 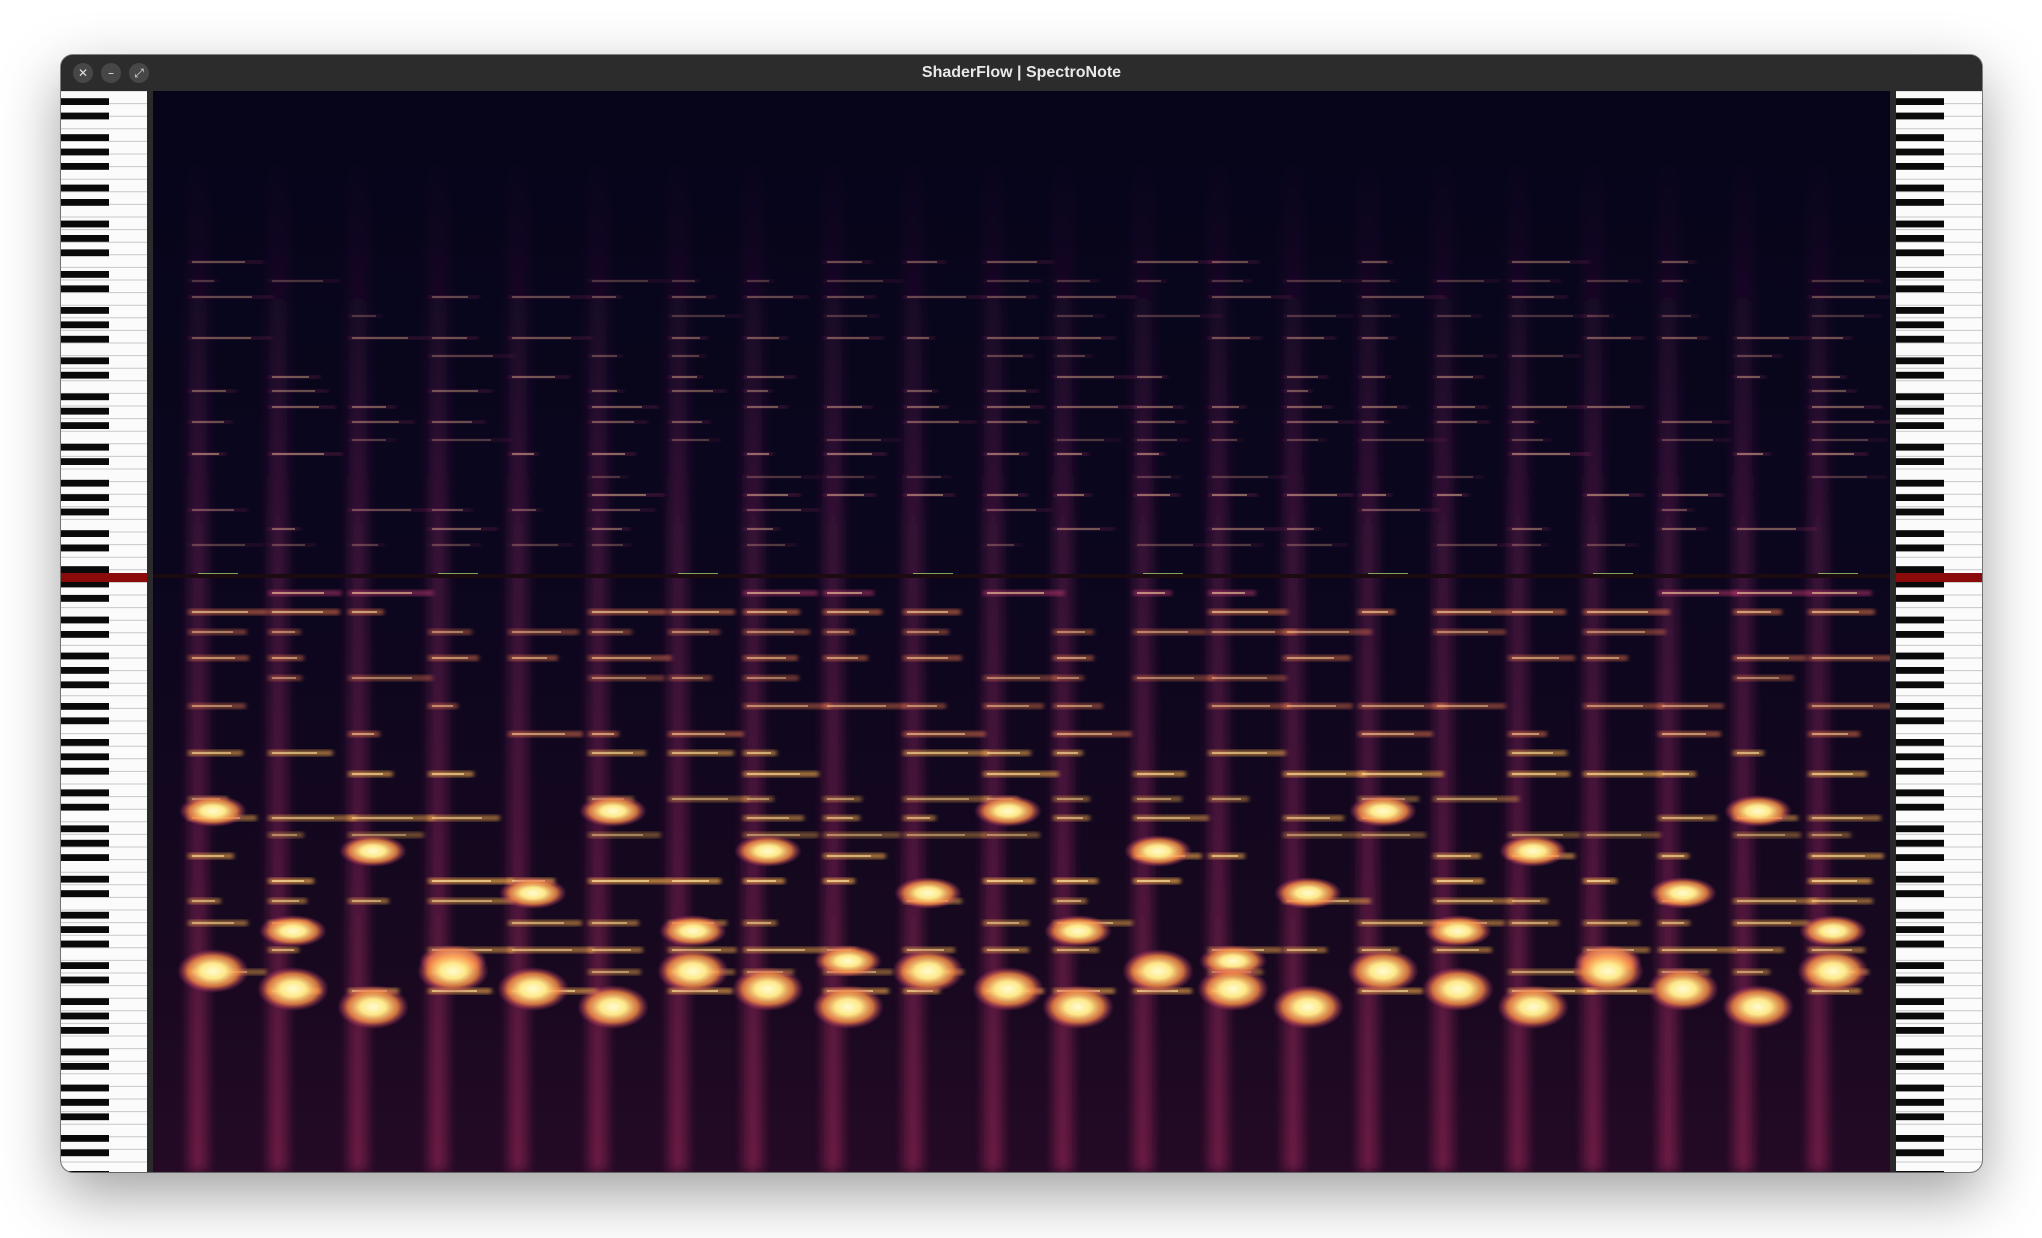 I want to click on piano-keyboard-left, so click(x=107, y=631).